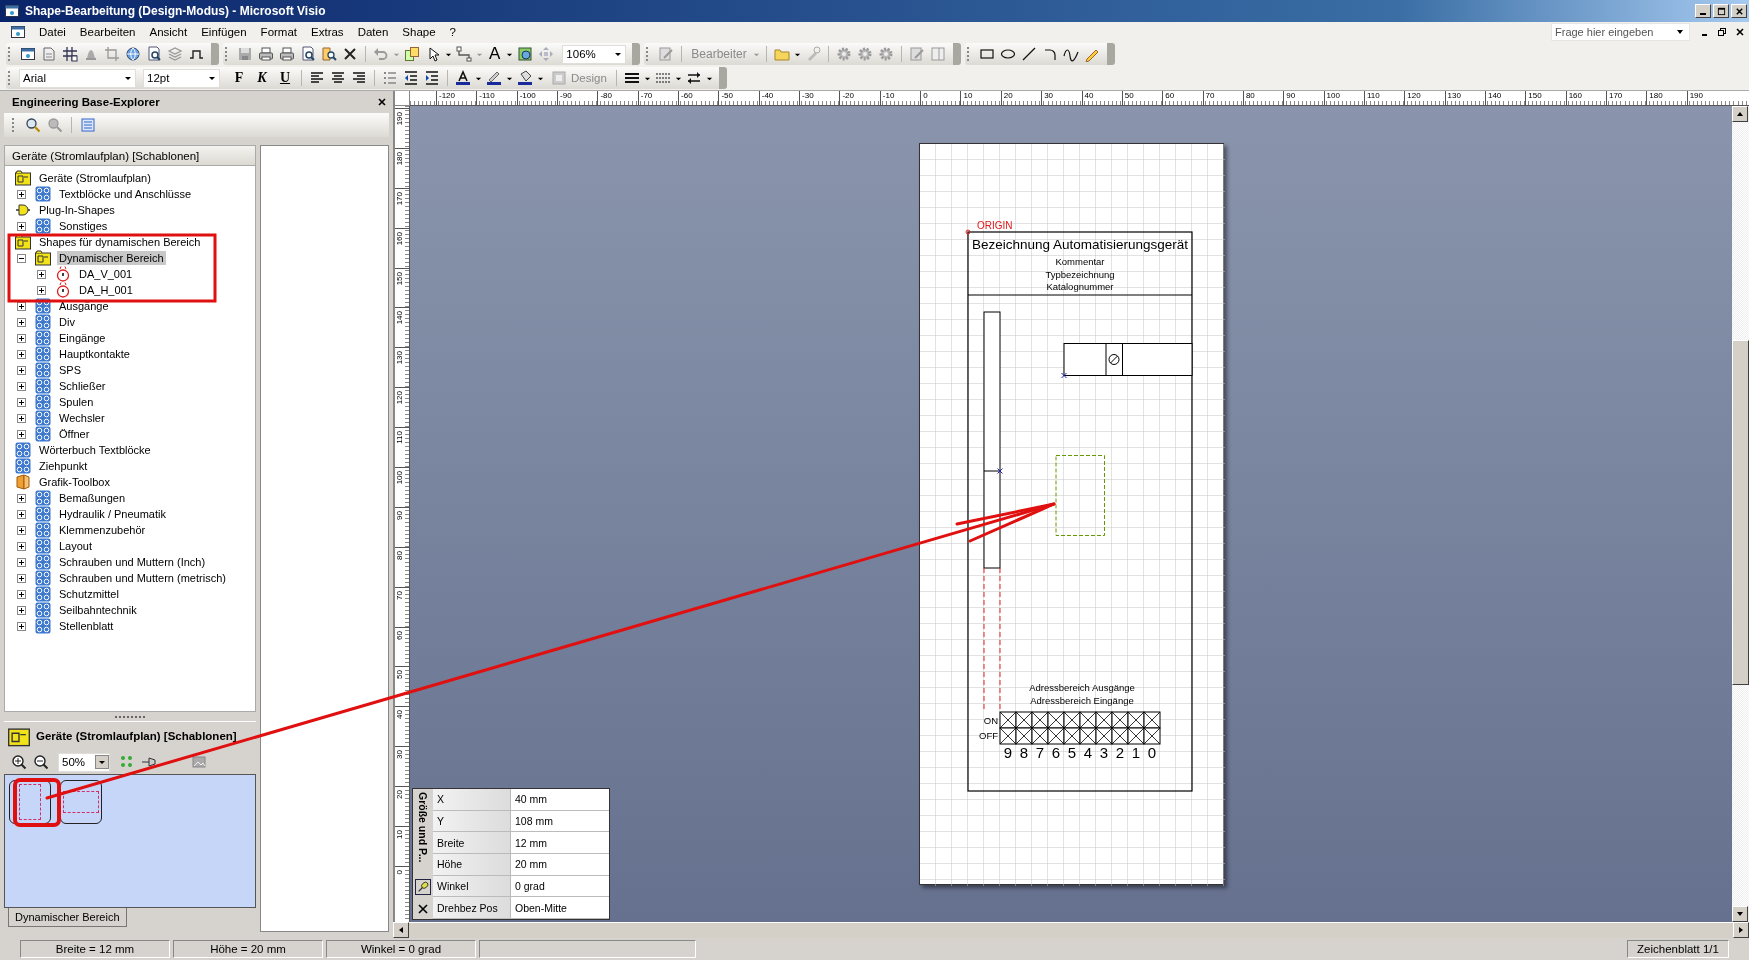  What do you see at coordinates (373, 32) in the screenshot?
I see `menu-item: Daten` at bounding box center [373, 32].